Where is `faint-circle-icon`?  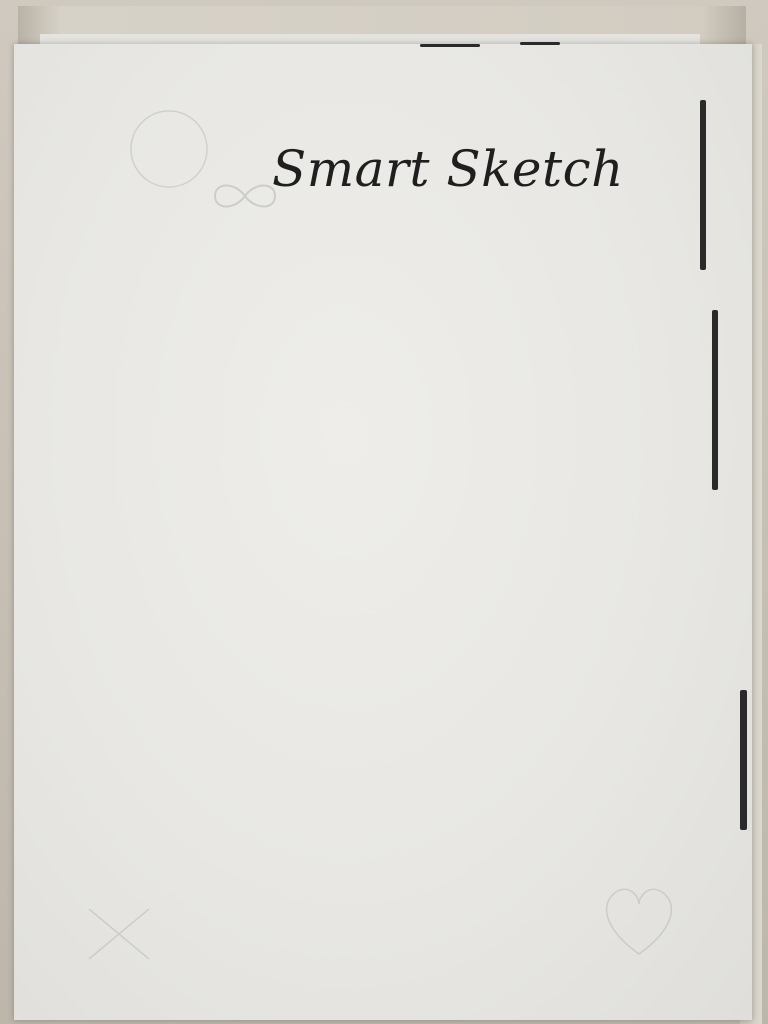 faint-circle-icon is located at coordinates (169, 149).